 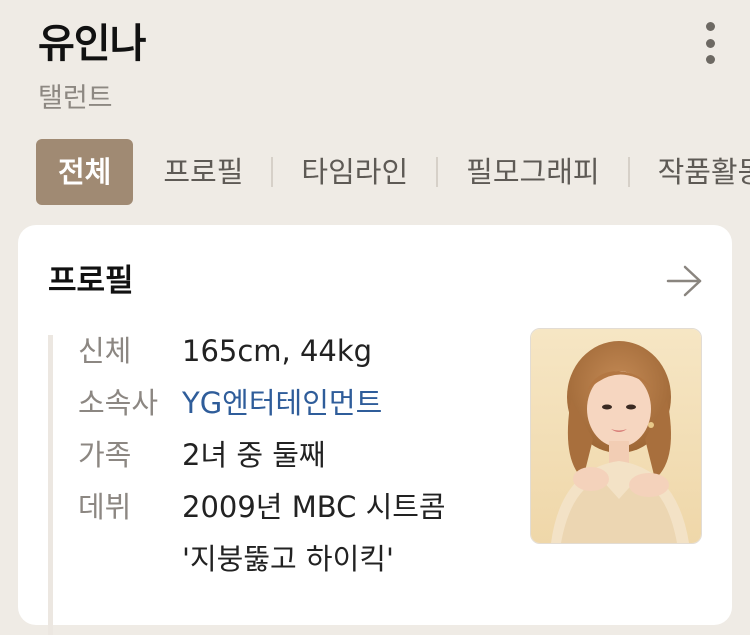 I want to click on profile-photo, so click(x=616, y=436).